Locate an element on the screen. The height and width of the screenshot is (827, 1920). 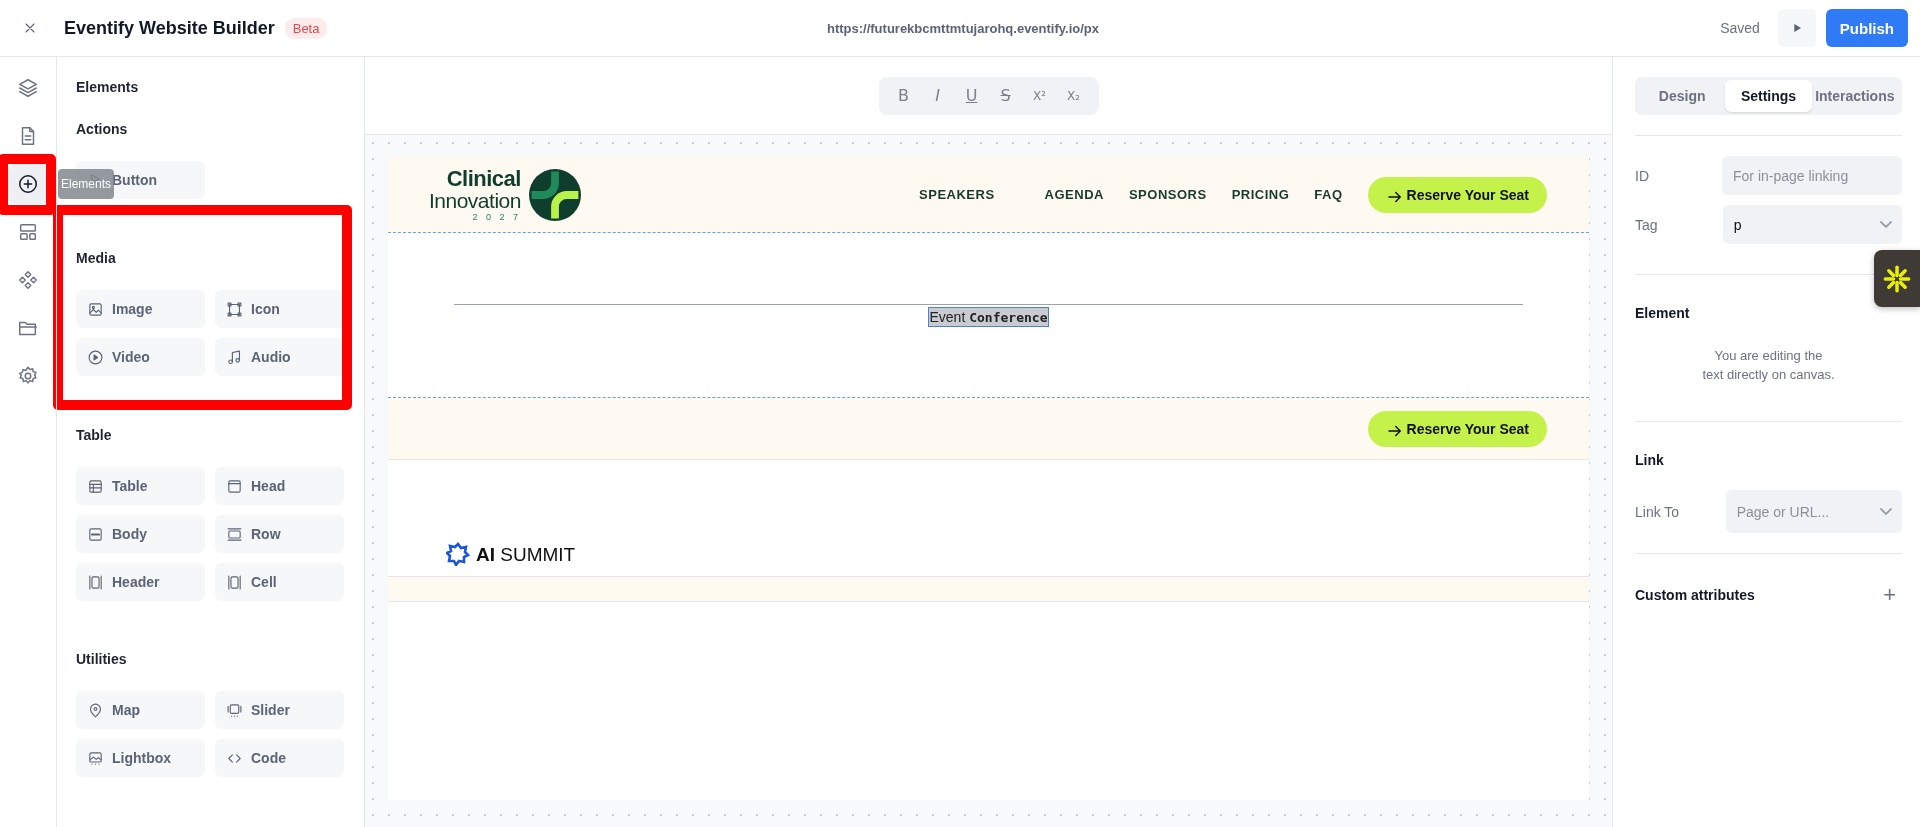
element-tile: Code is located at coordinates (279, 758).